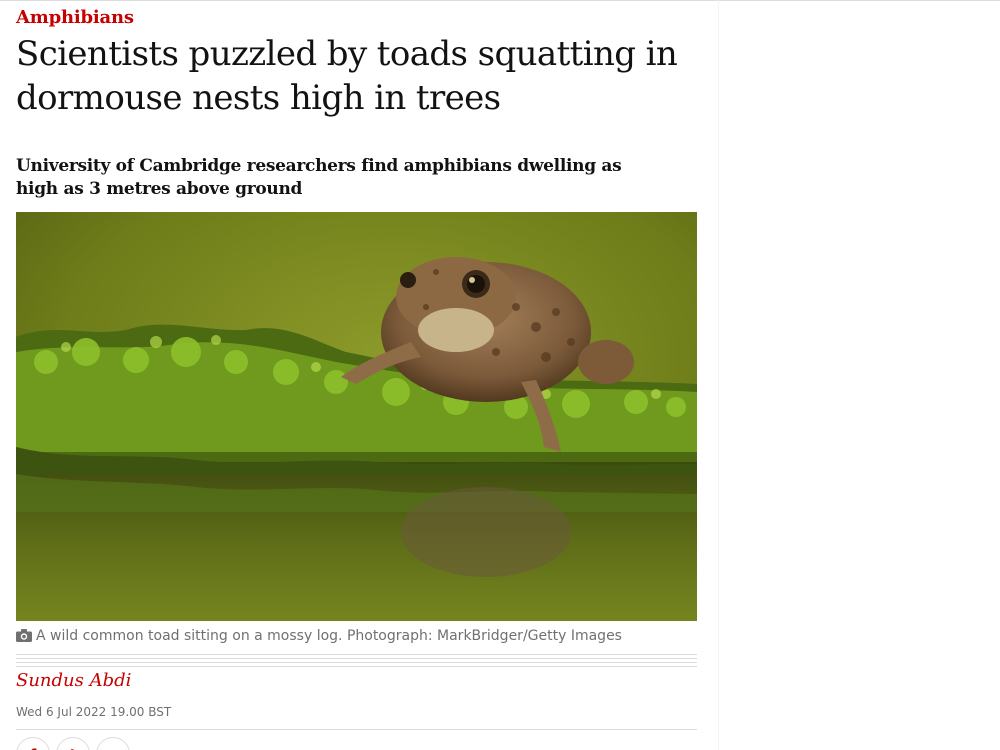 The width and height of the screenshot is (1000, 750). What do you see at coordinates (93, 712) in the screenshot?
I see `publish-date: Wed 6 Jul 2022 19.00 BST` at bounding box center [93, 712].